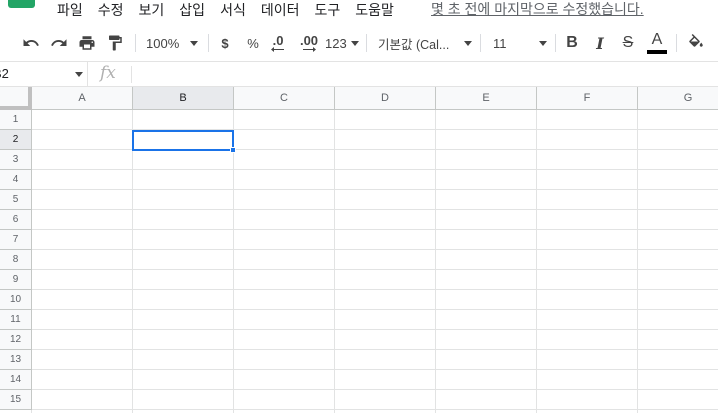 This screenshot has width=718, height=413. I want to click on column-header-e: E, so click(486, 98).